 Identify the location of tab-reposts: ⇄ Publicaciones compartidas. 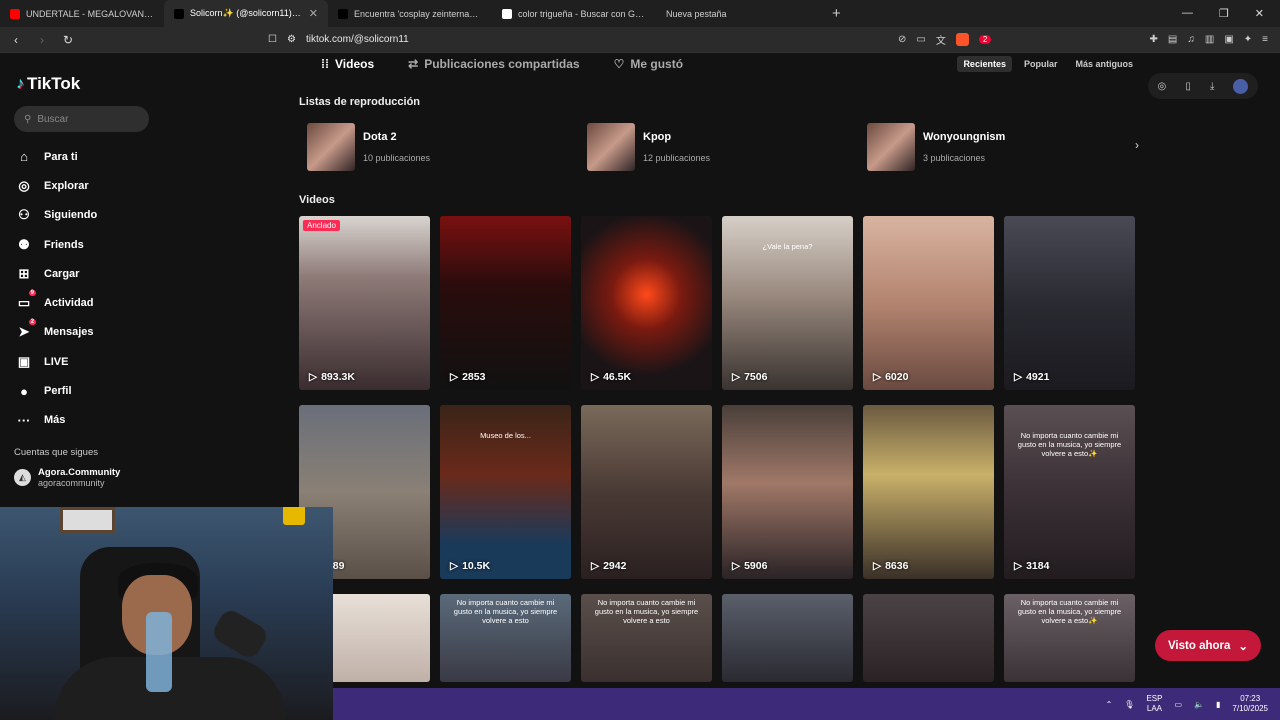
(493, 64).